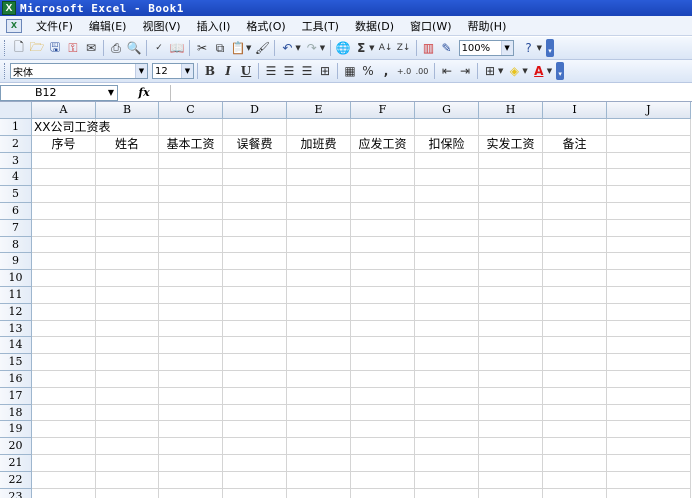 This screenshot has width=692, height=498. I want to click on cell-f23, so click(383, 493).